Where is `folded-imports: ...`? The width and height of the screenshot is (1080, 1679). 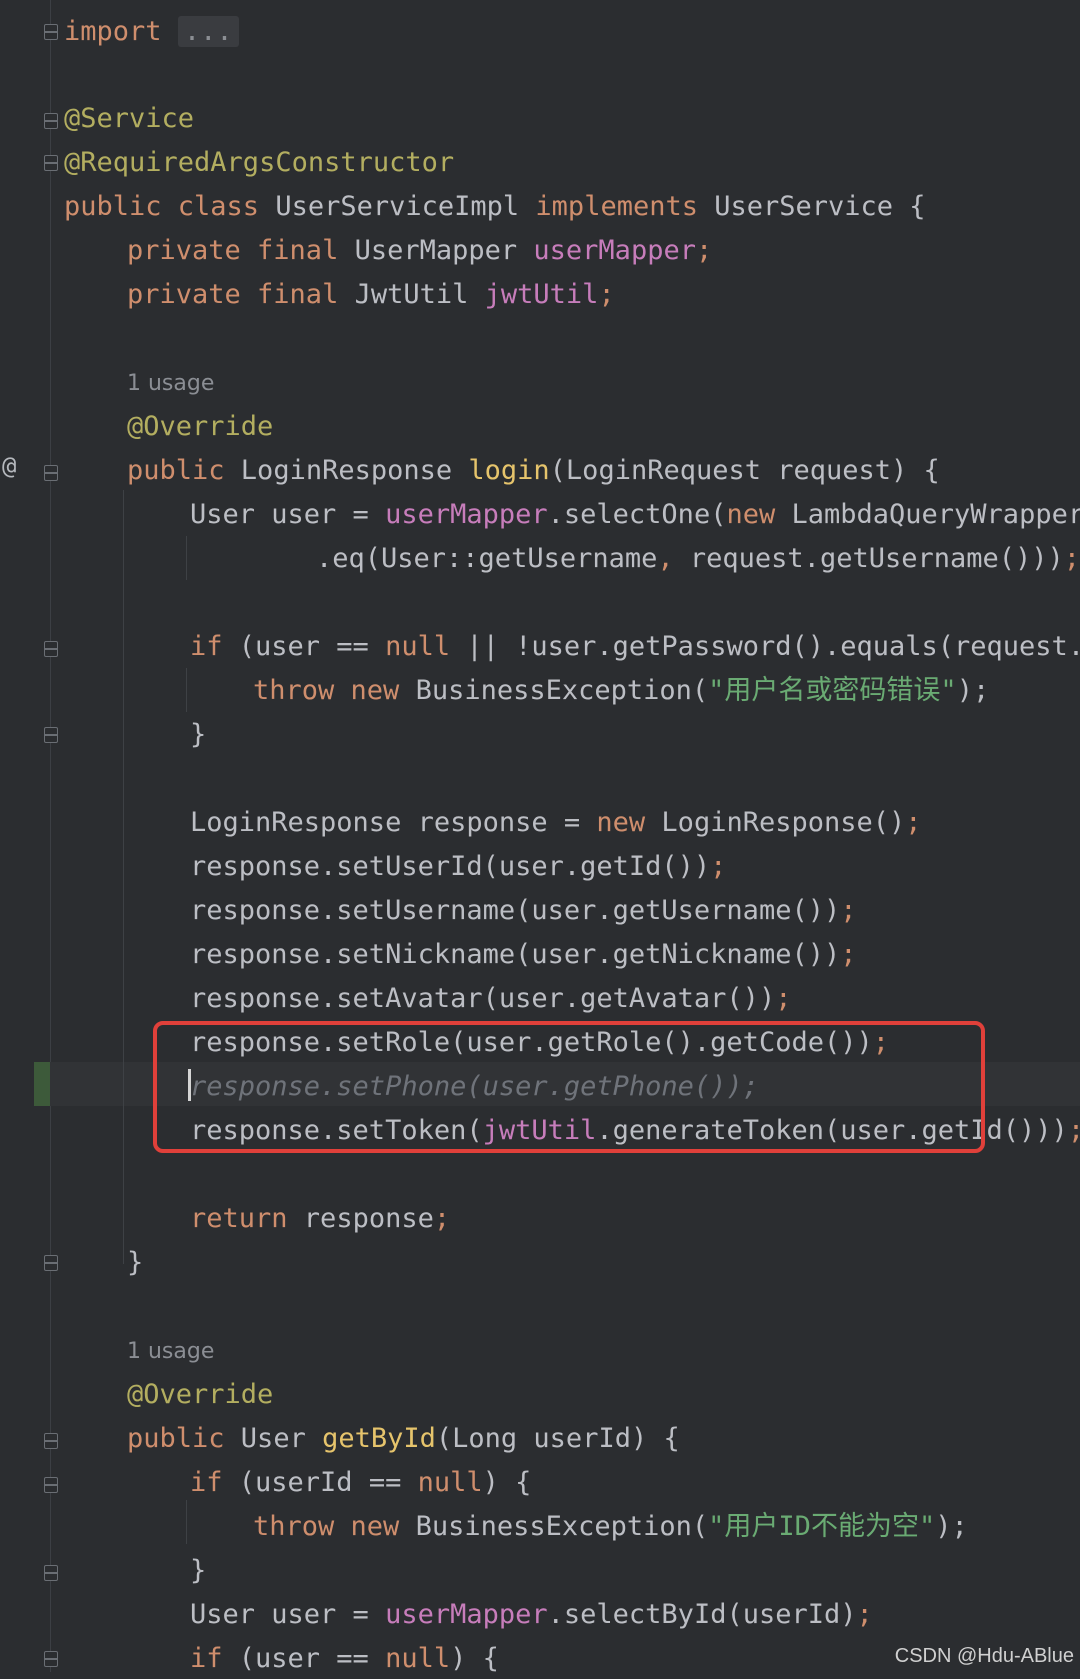 folded-imports: ... is located at coordinates (208, 31).